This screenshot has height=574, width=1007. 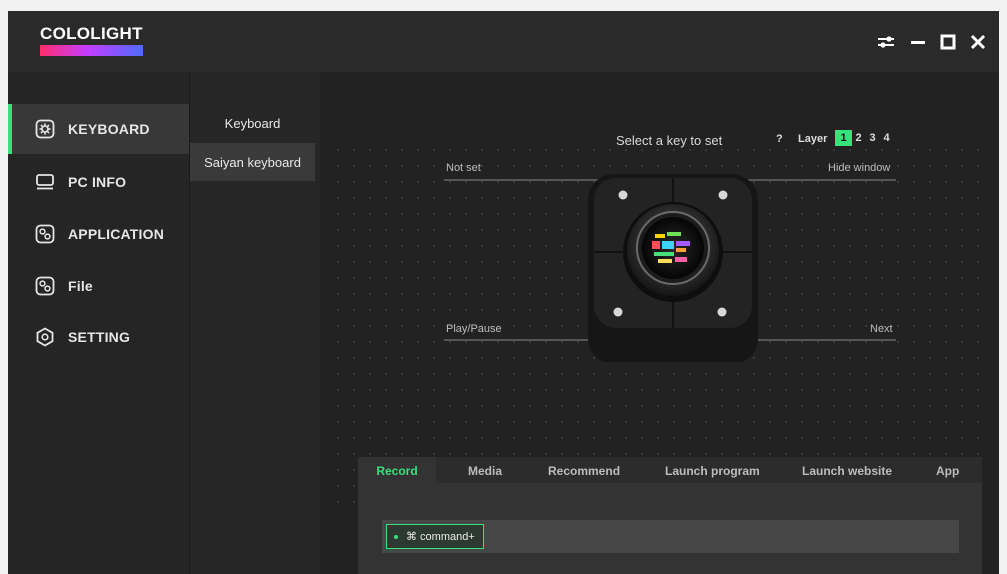 I want to click on settings-sliders-icon, so click(x=886, y=42).